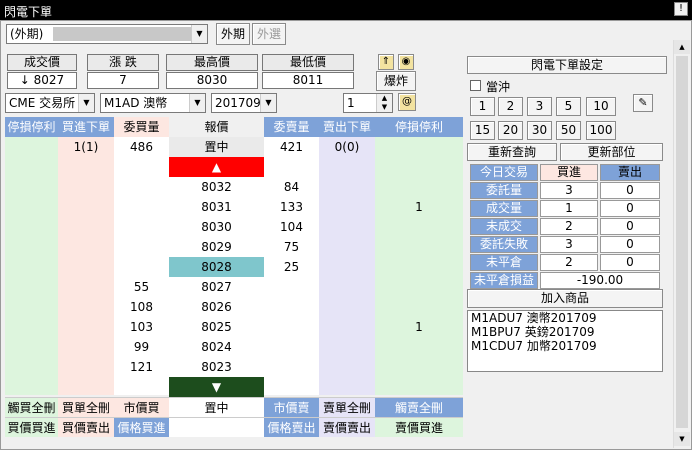 The image size is (692, 450). What do you see at coordinates (419, 407) in the screenshot?
I see `footer-action-button: 觸賣全刪` at bounding box center [419, 407].